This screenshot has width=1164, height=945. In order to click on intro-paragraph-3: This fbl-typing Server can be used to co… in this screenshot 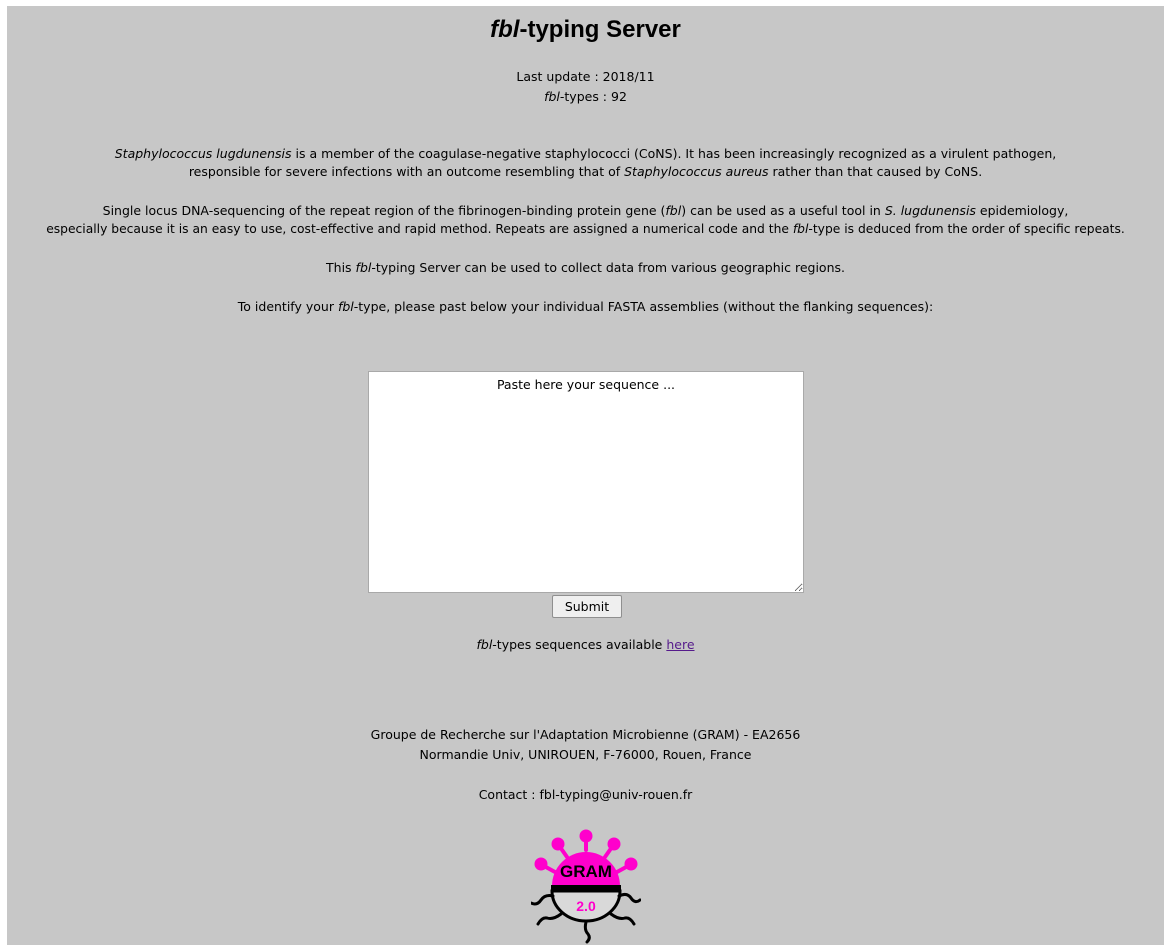, I will do `click(585, 268)`.